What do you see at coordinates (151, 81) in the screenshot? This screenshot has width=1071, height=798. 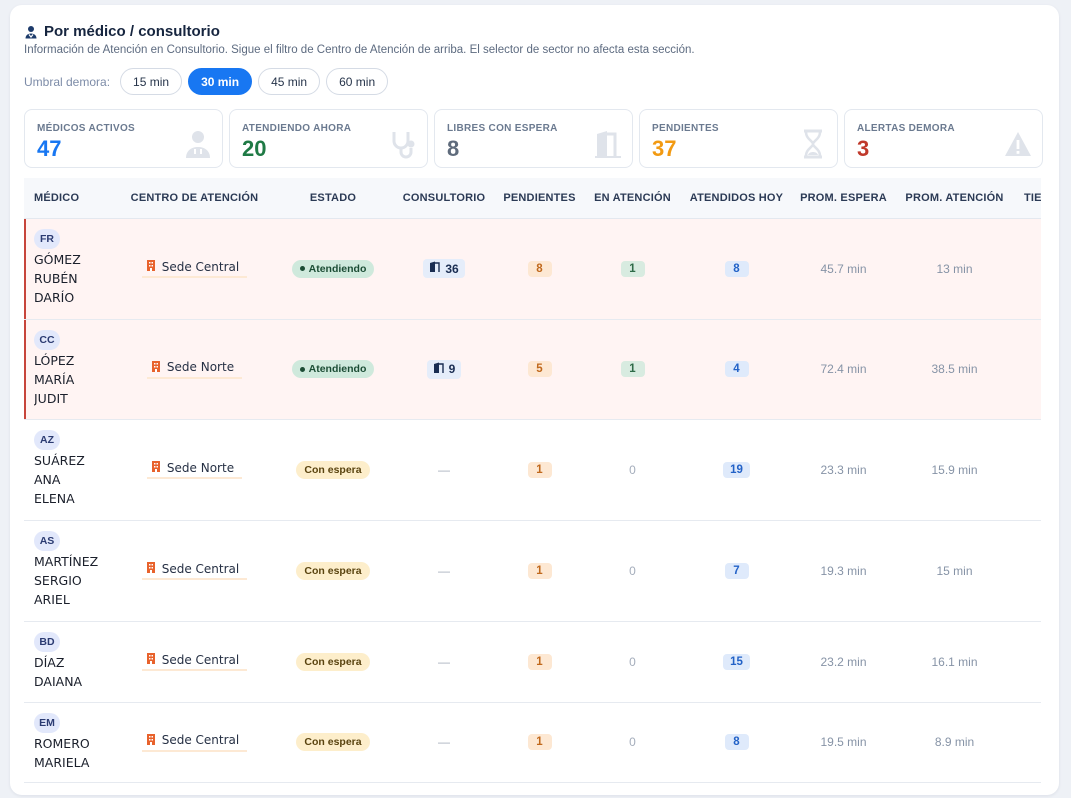 I see `umbral-option-15: 15 min` at bounding box center [151, 81].